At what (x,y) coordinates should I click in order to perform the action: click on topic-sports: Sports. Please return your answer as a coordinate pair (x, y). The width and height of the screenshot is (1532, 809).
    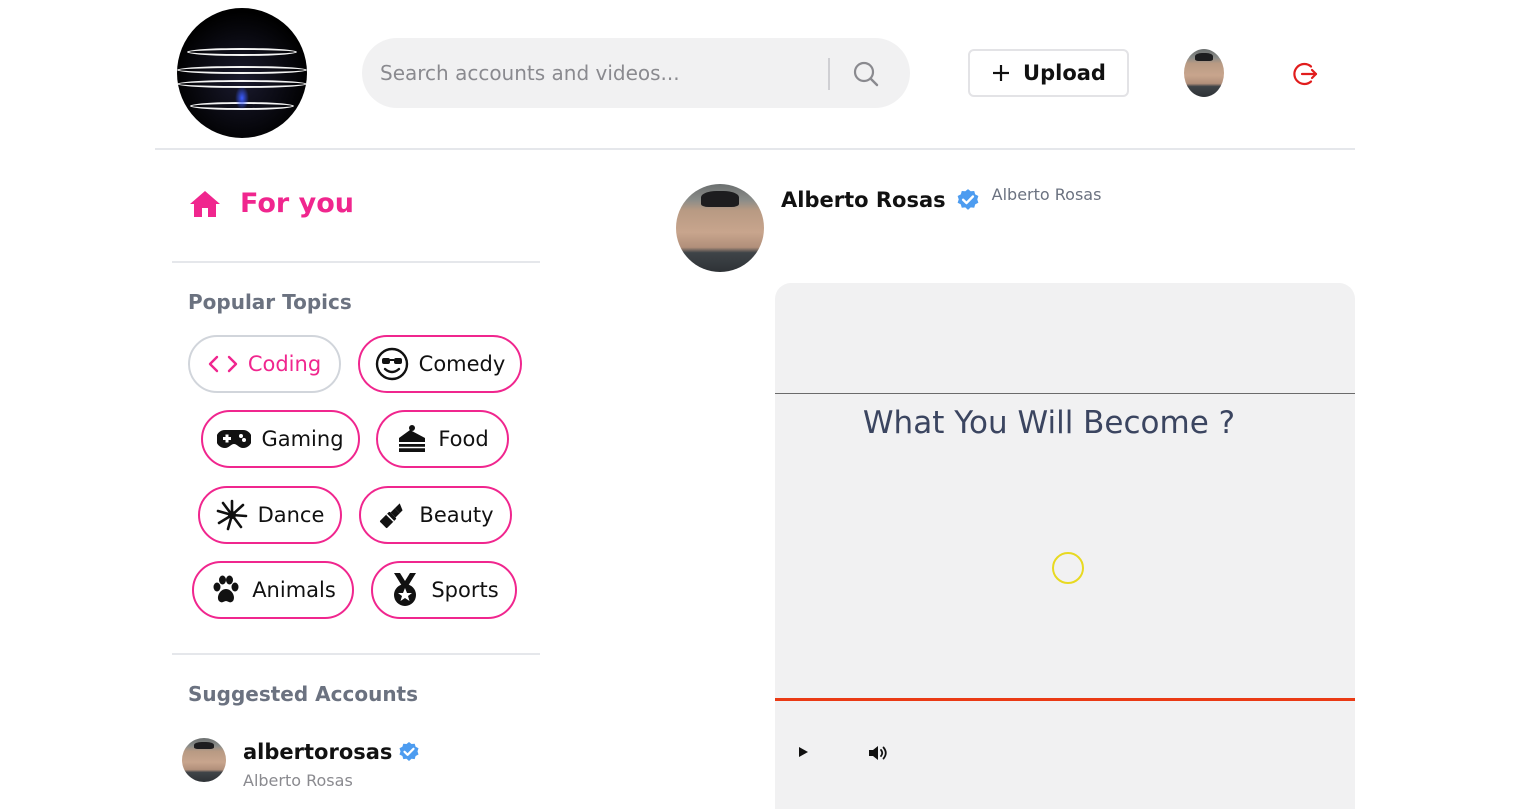
    Looking at the image, I should click on (444, 590).